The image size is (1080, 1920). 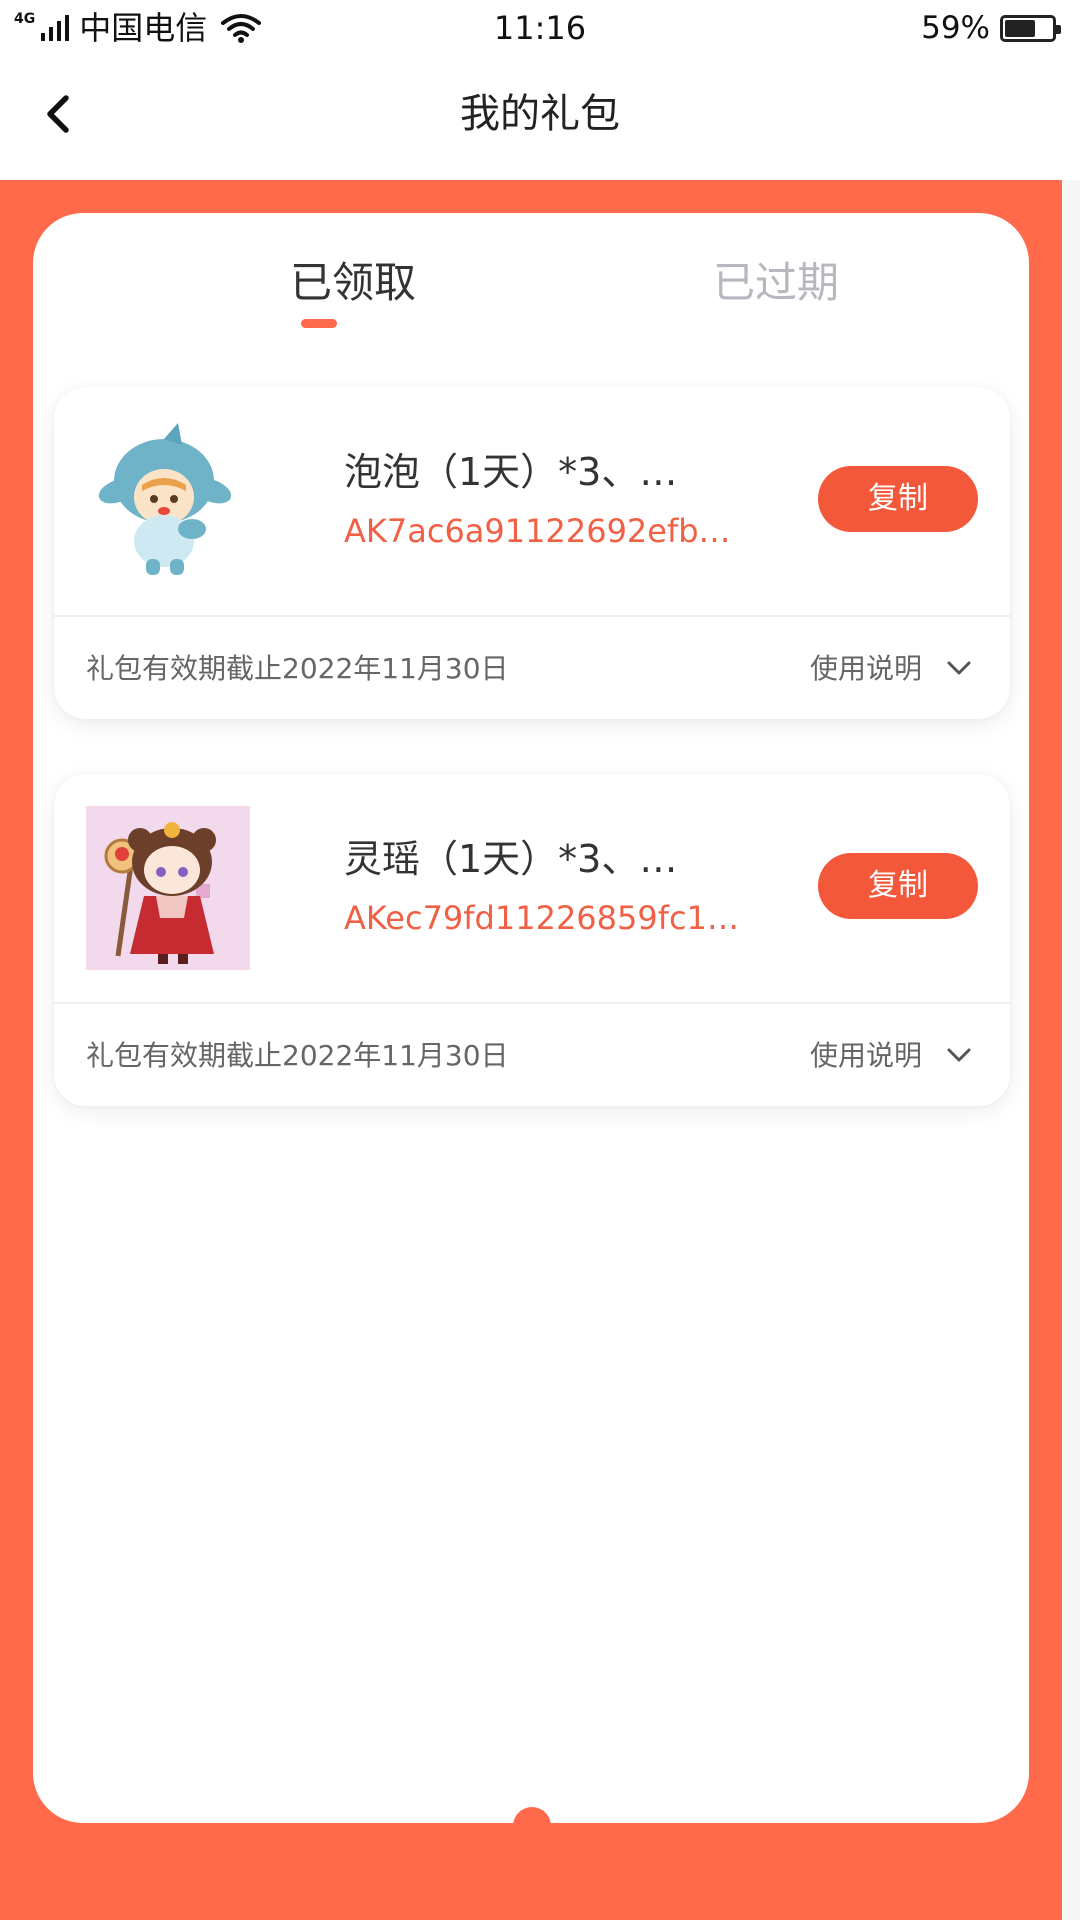 I want to click on active-tab-indicator, so click(x=319, y=323).